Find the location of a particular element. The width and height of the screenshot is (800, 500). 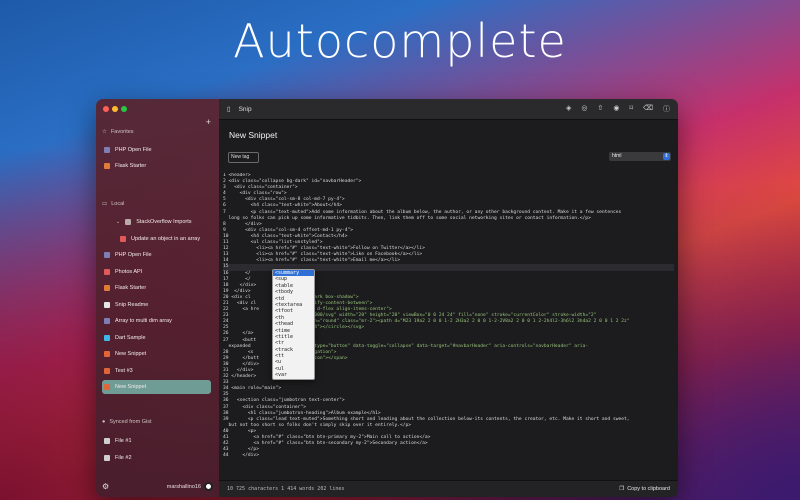

code-line-text: 16 </ is located at coordinates (237, 273).